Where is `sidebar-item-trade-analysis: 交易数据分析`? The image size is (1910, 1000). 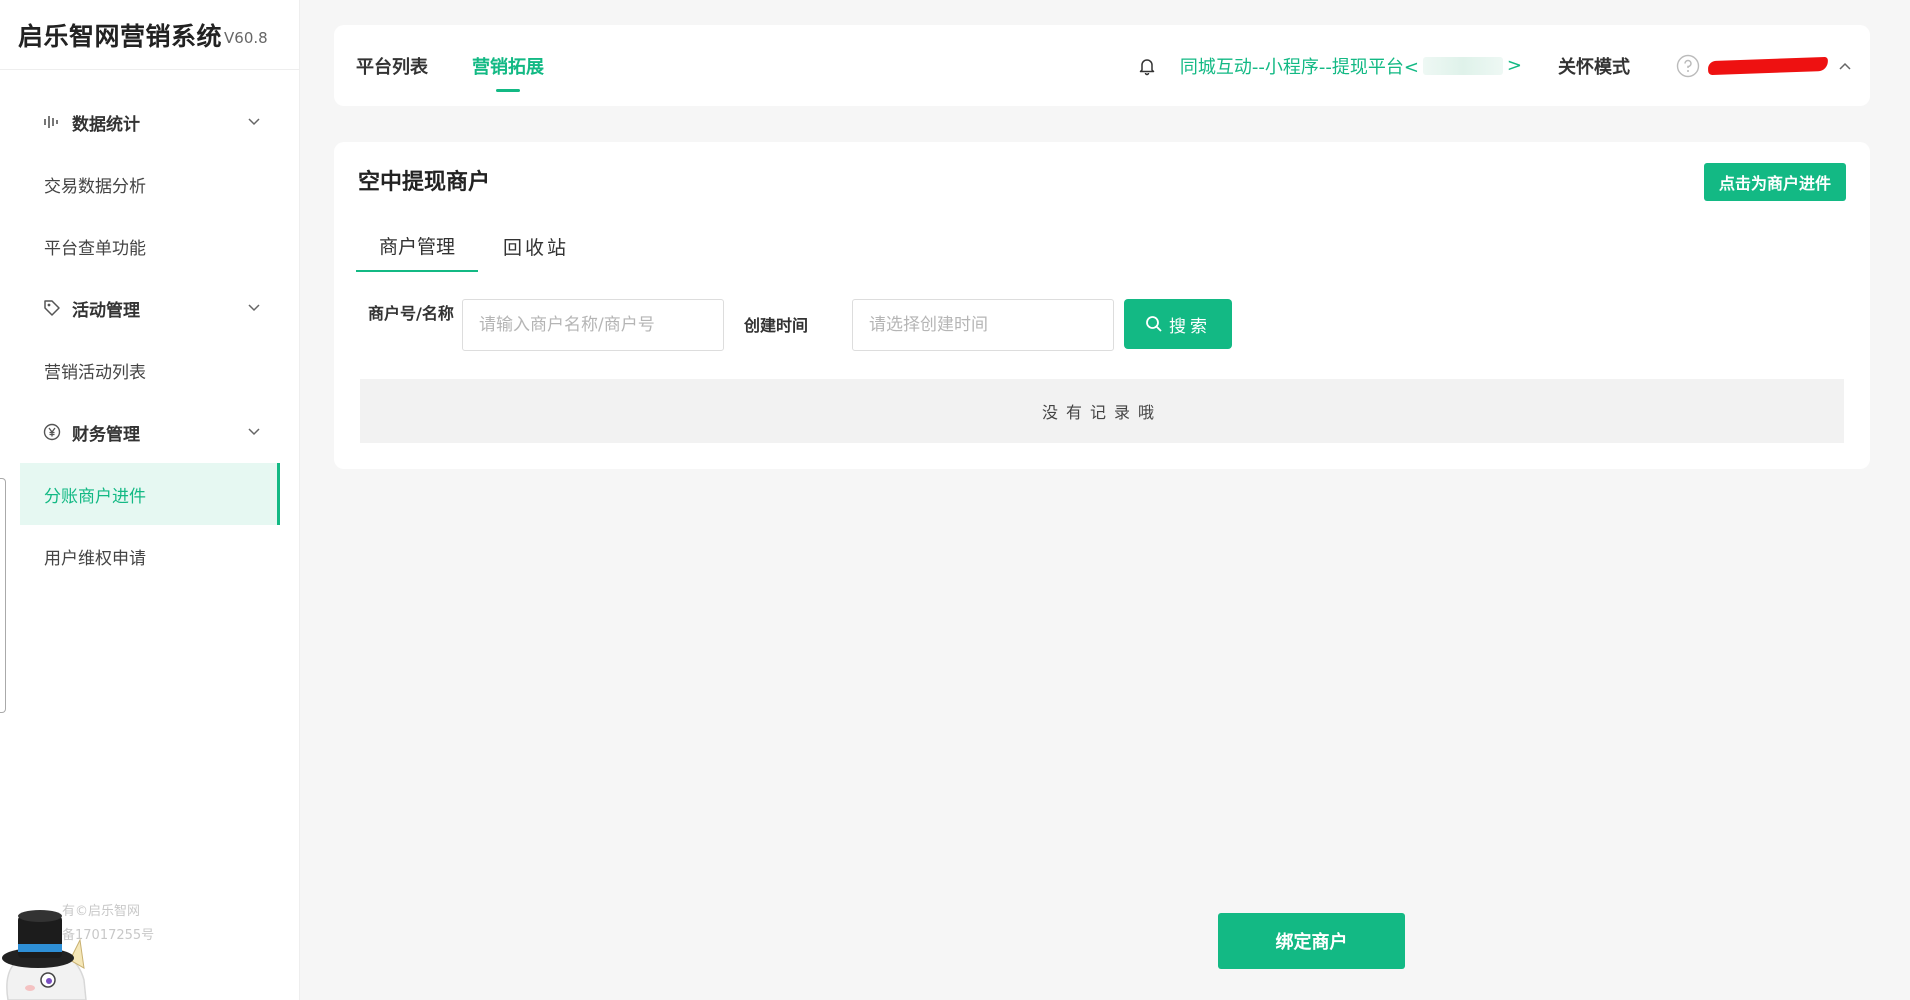
sidebar-item-trade-analysis: 交易数据分析 is located at coordinates (149, 184).